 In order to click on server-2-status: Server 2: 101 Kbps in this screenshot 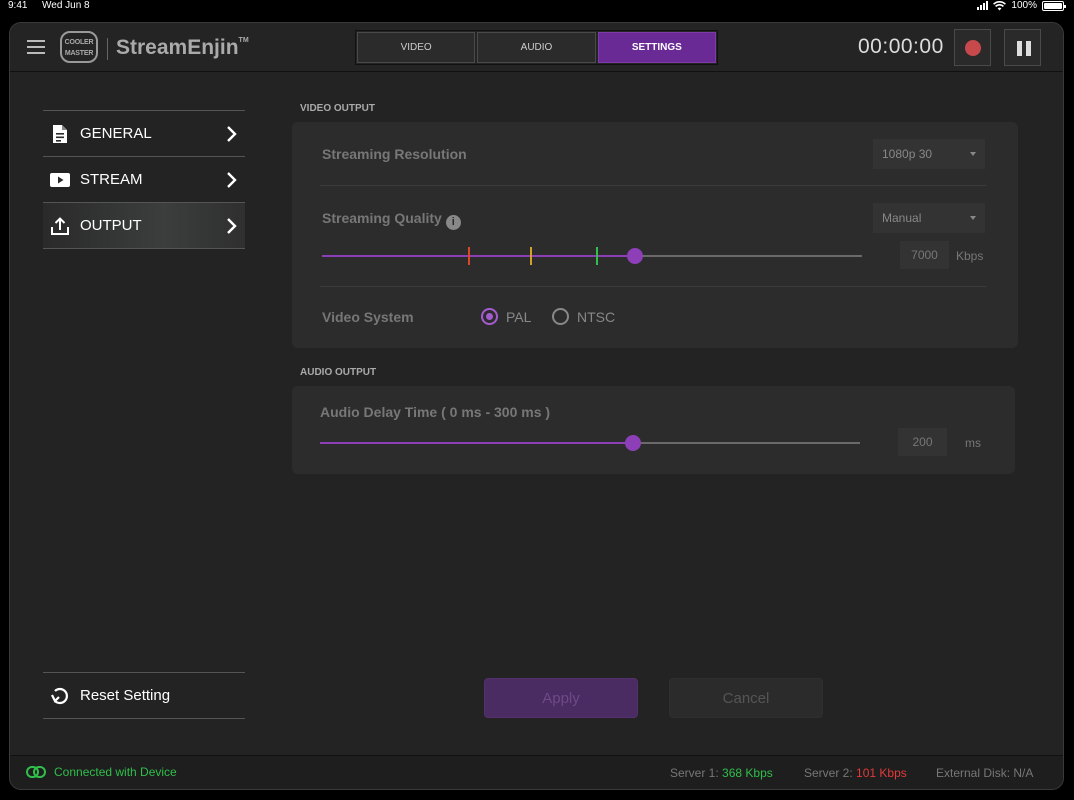, I will do `click(855, 773)`.